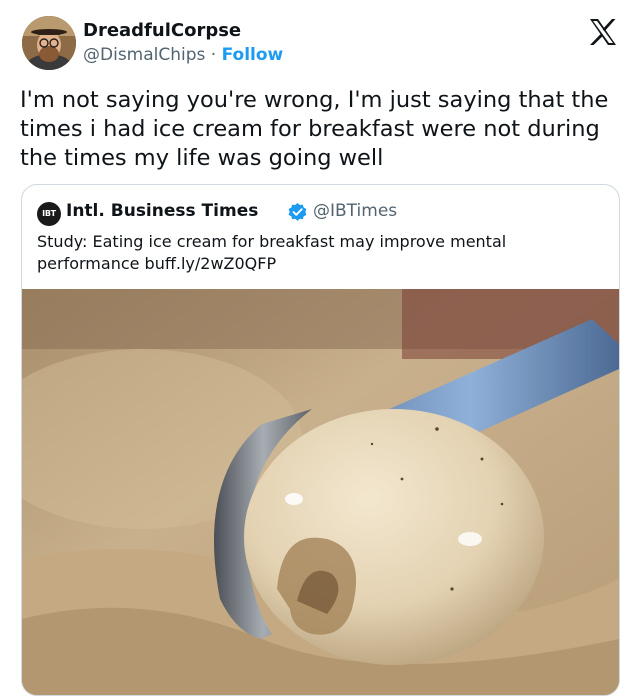 The image size is (640, 696). I want to click on quoted-author-avatar: IBT, so click(49, 214).